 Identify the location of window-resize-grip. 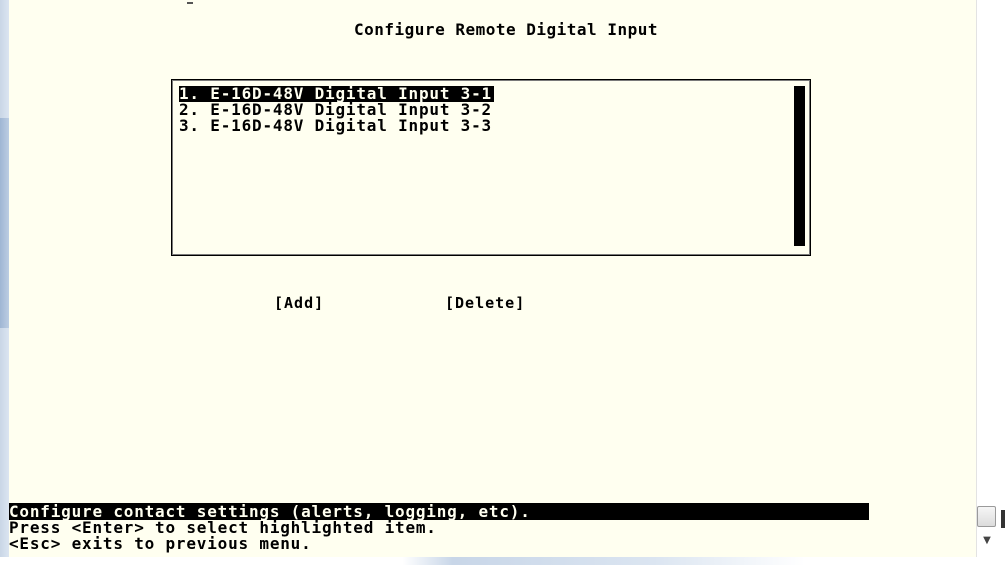
(1003, 519).